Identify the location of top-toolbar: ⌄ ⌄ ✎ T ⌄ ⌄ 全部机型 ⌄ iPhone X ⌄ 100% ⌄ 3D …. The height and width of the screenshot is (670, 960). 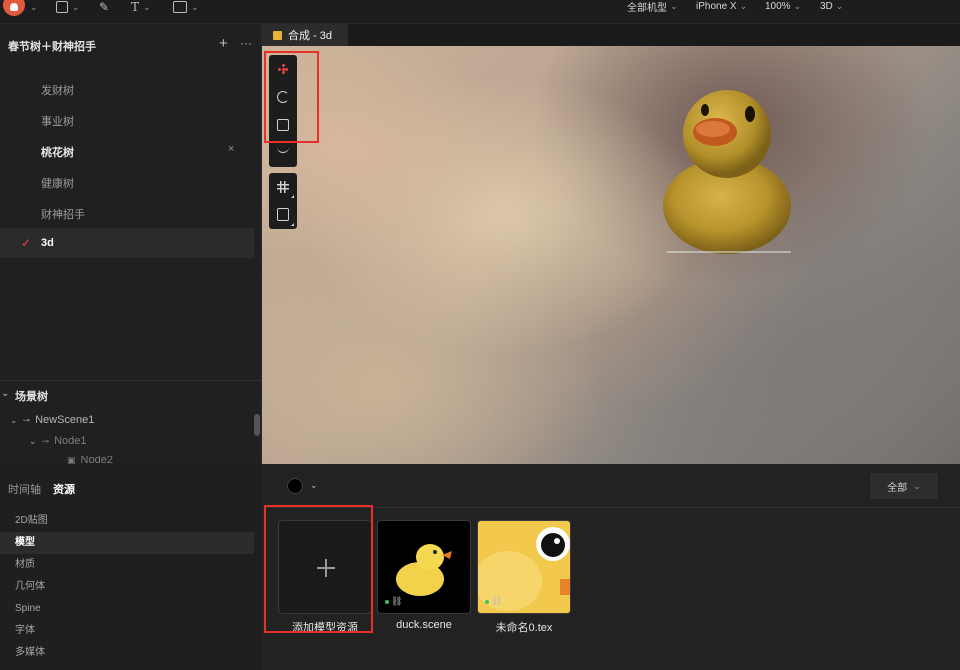
(480, 12).